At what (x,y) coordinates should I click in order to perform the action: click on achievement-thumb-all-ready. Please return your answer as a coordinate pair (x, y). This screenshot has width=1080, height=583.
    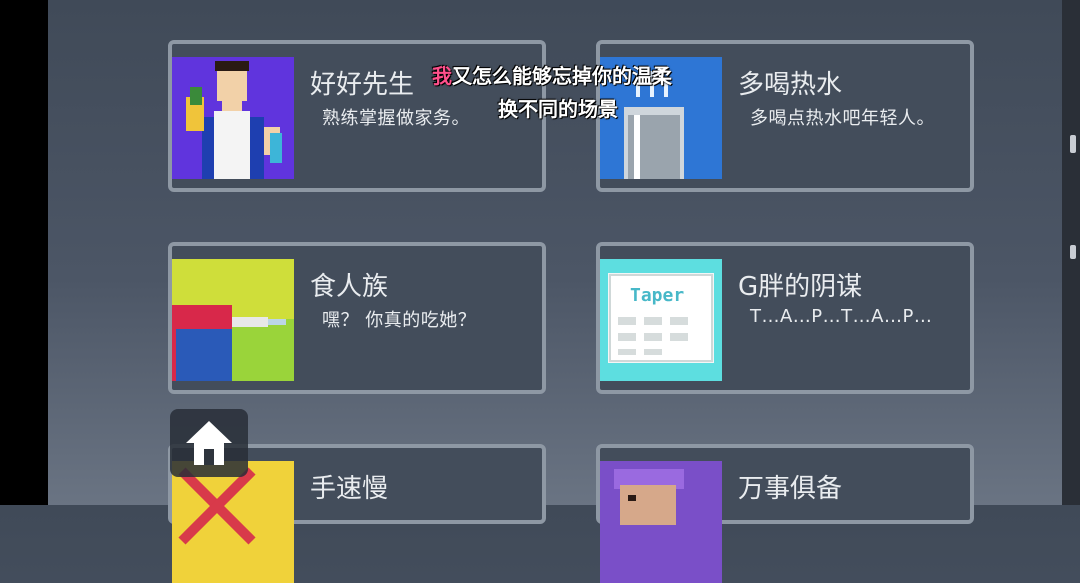
    Looking at the image, I should click on (661, 522).